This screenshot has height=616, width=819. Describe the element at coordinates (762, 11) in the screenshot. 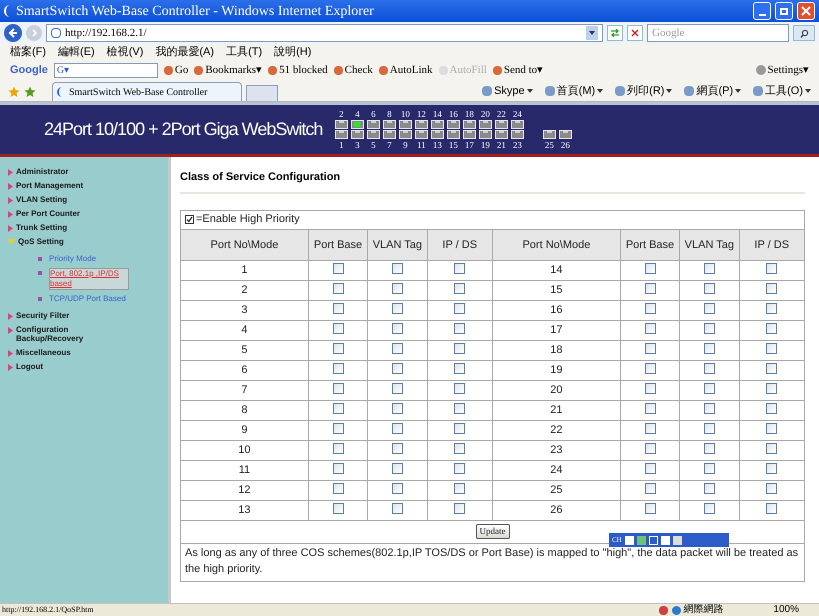

I see `minimize-button` at that location.